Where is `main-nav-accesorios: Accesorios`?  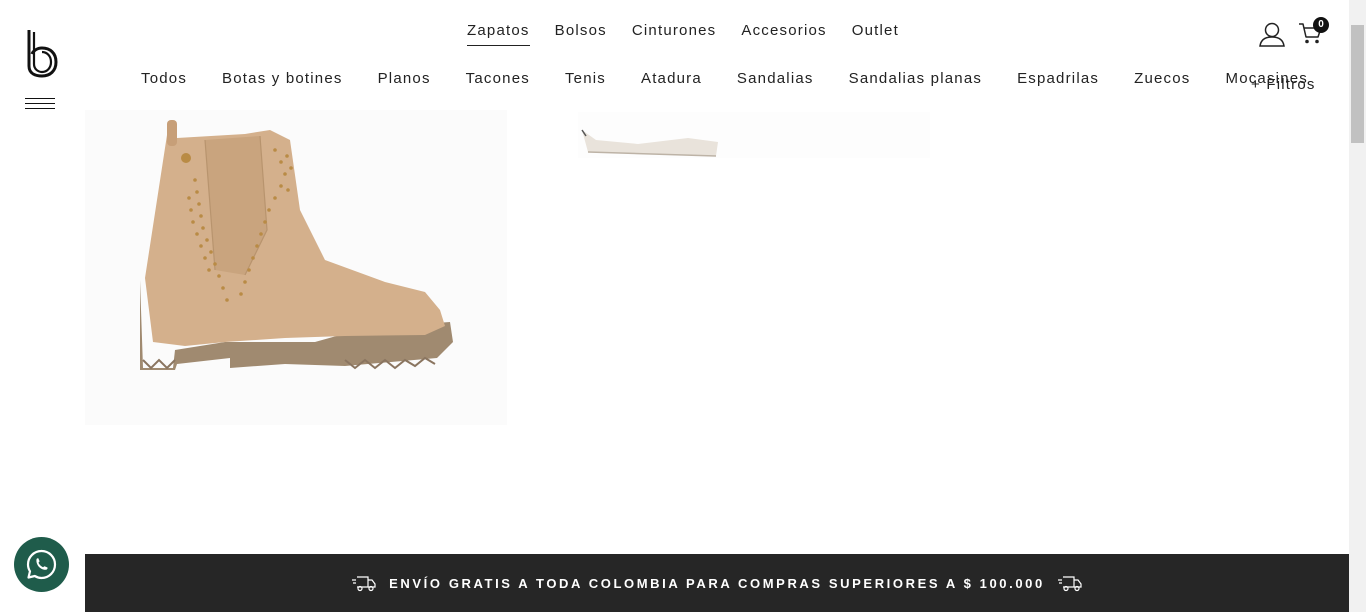
main-nav-accesorios: Accesorios is located at coordinates (783, 34).